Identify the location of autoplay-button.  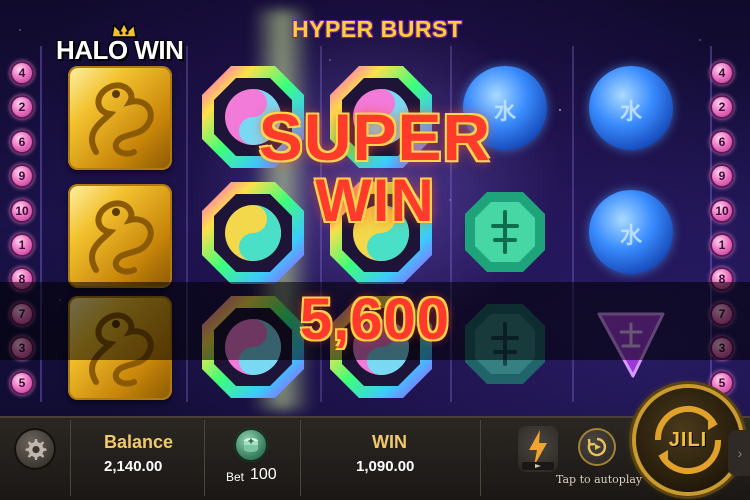
(597, 447).